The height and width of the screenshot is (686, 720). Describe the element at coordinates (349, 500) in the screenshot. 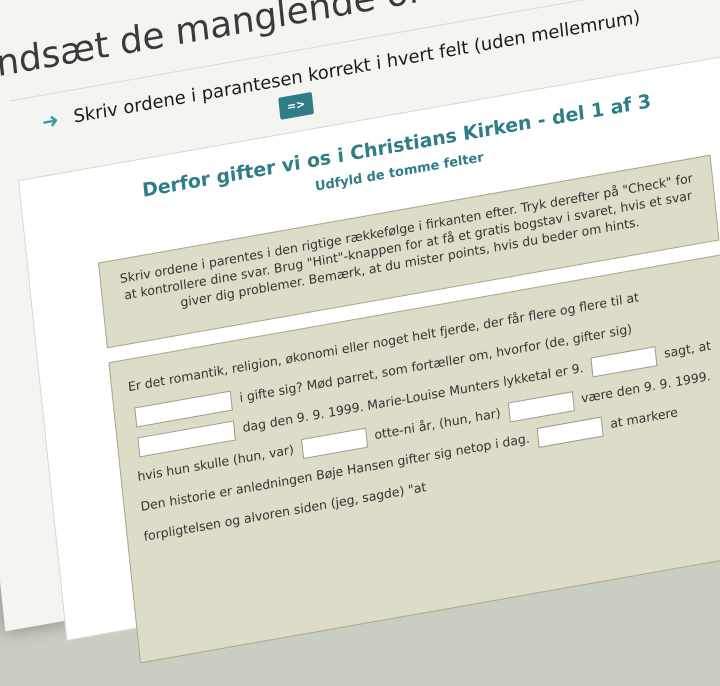

I see `text-segment: siden (jeg, sagde)` at that location.